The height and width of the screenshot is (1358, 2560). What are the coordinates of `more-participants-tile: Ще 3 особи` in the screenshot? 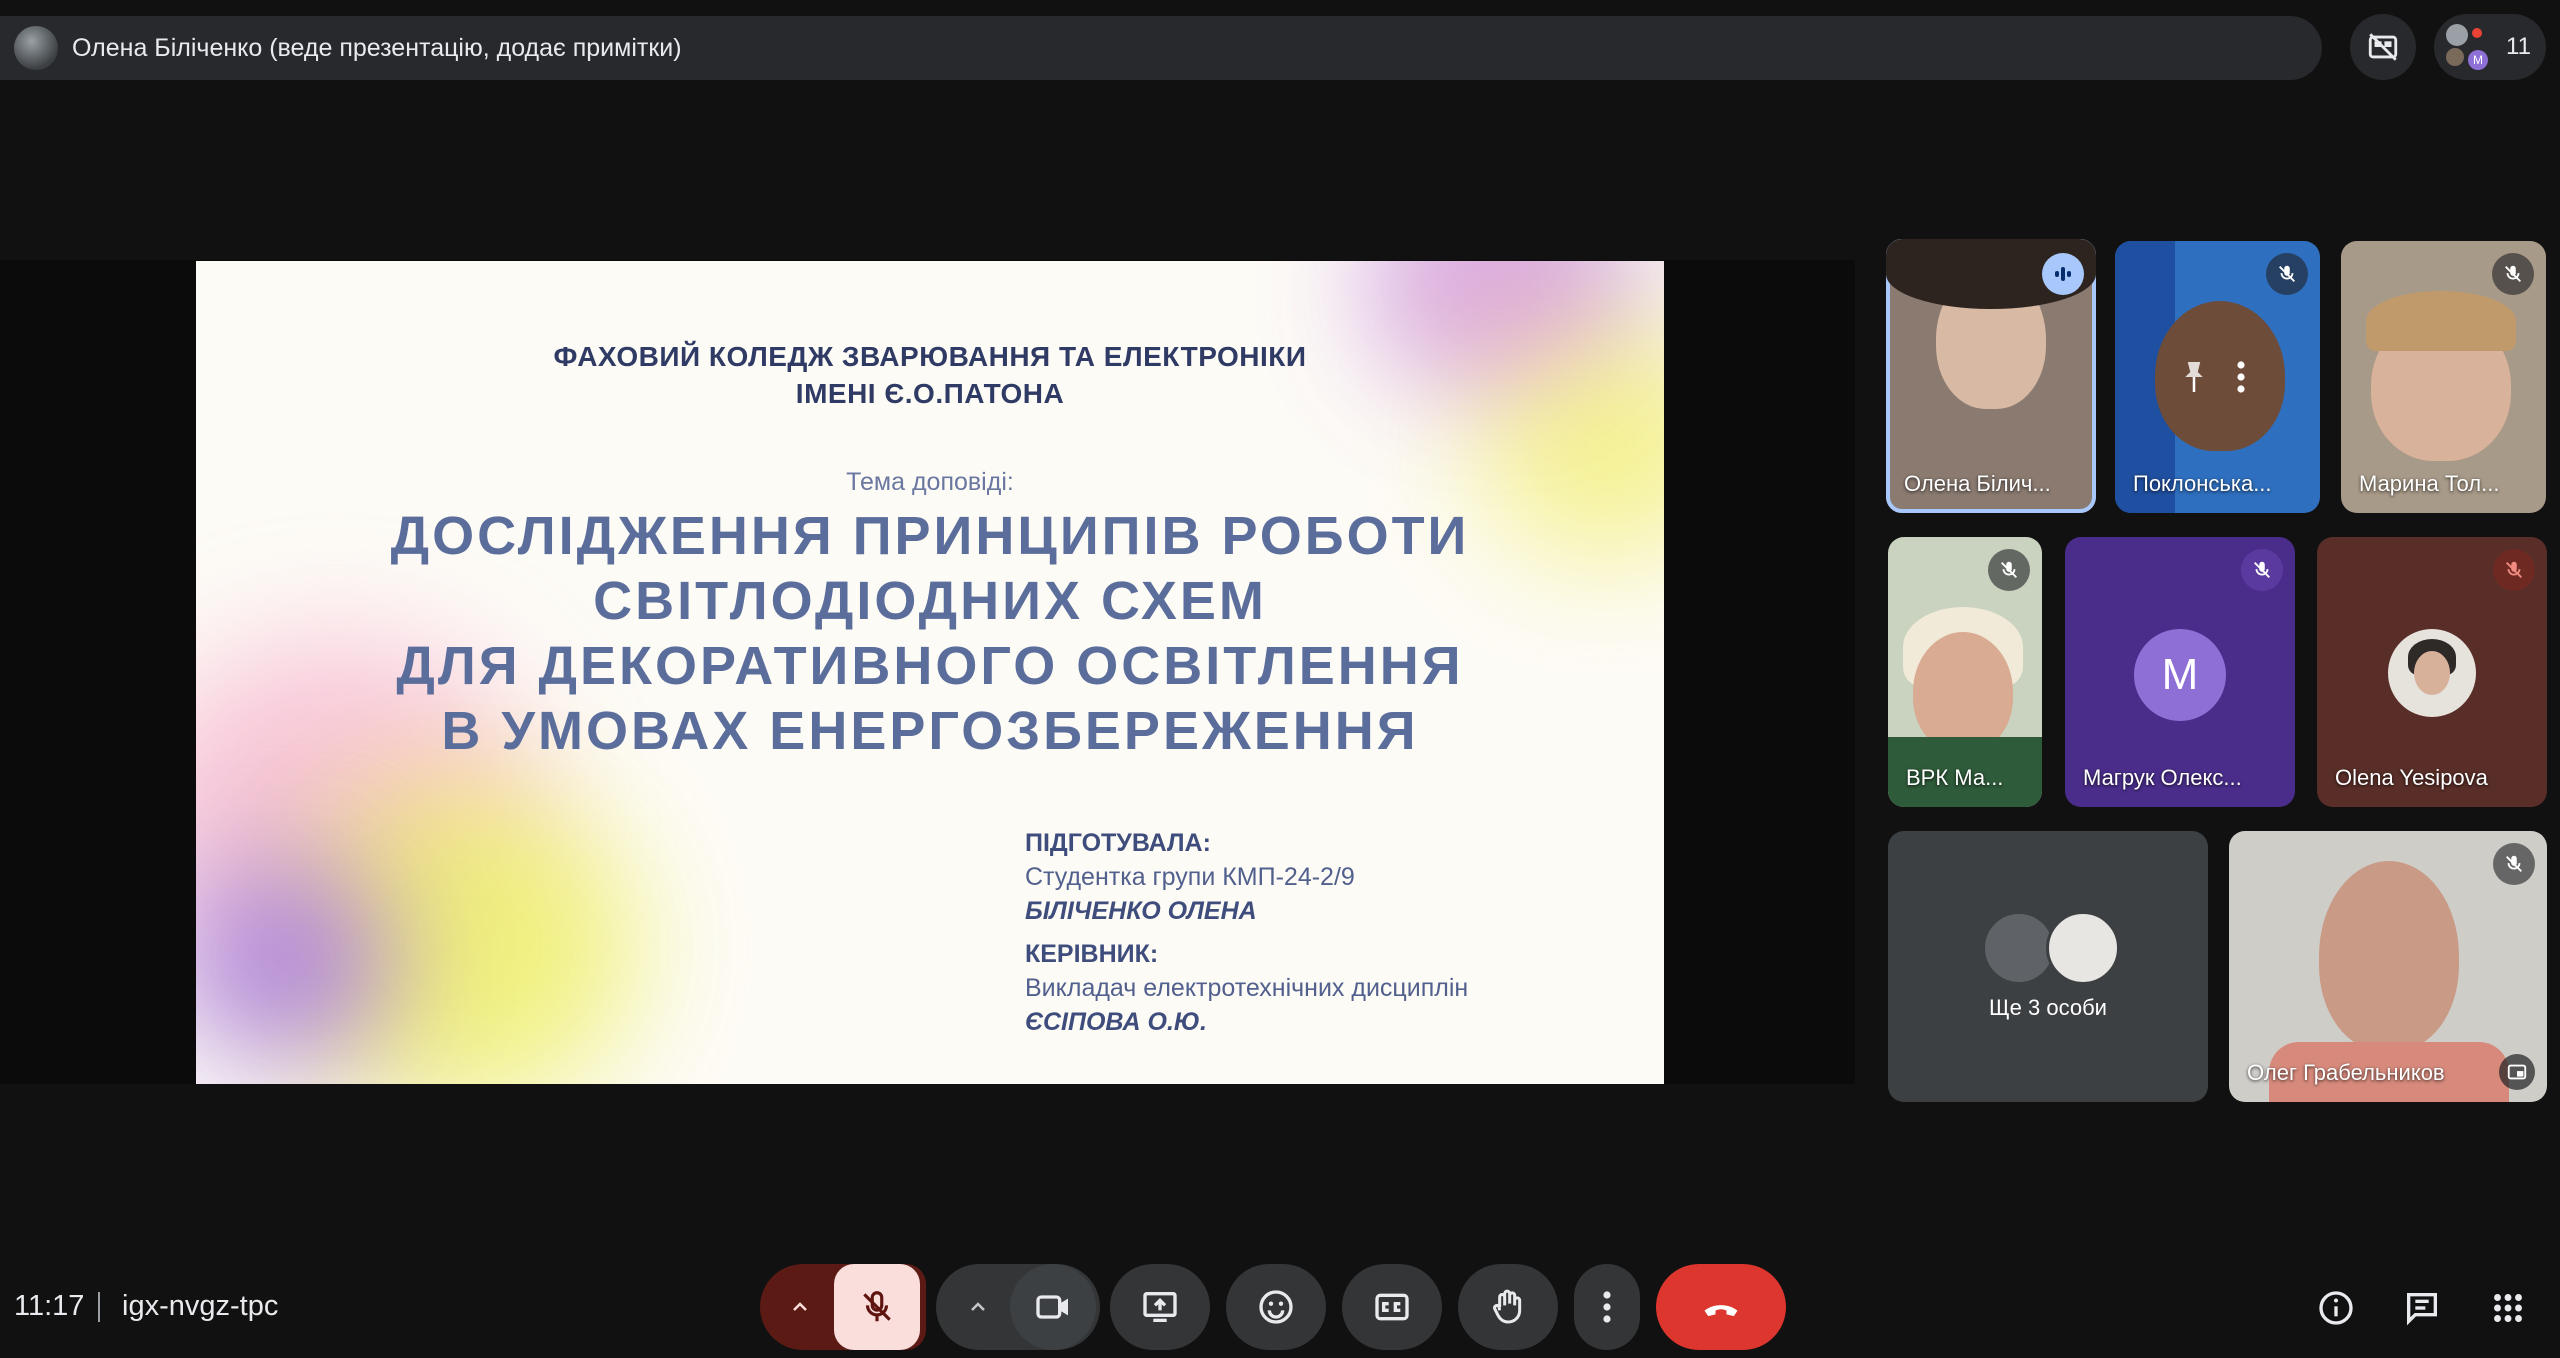 It's located at (2048, 966).